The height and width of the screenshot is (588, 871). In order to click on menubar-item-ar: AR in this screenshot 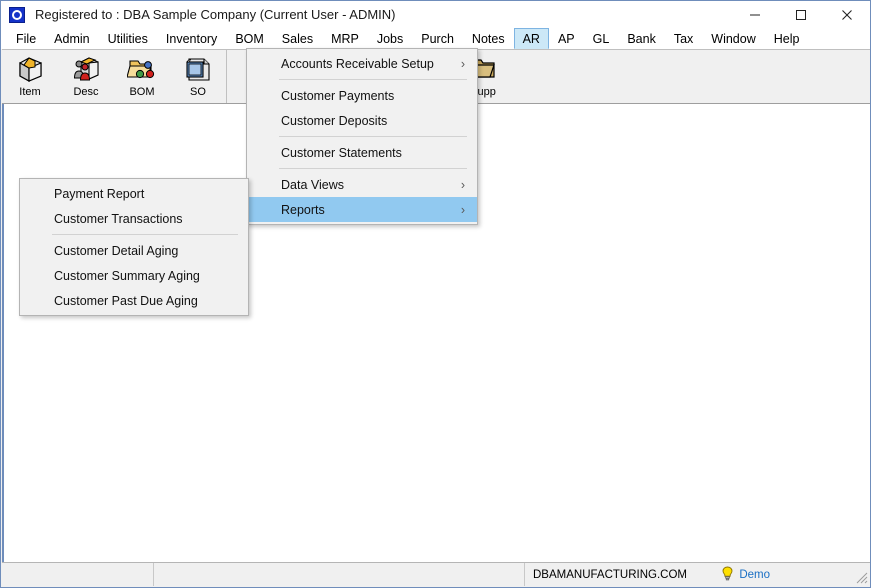, I will do `click(531, 38)`.